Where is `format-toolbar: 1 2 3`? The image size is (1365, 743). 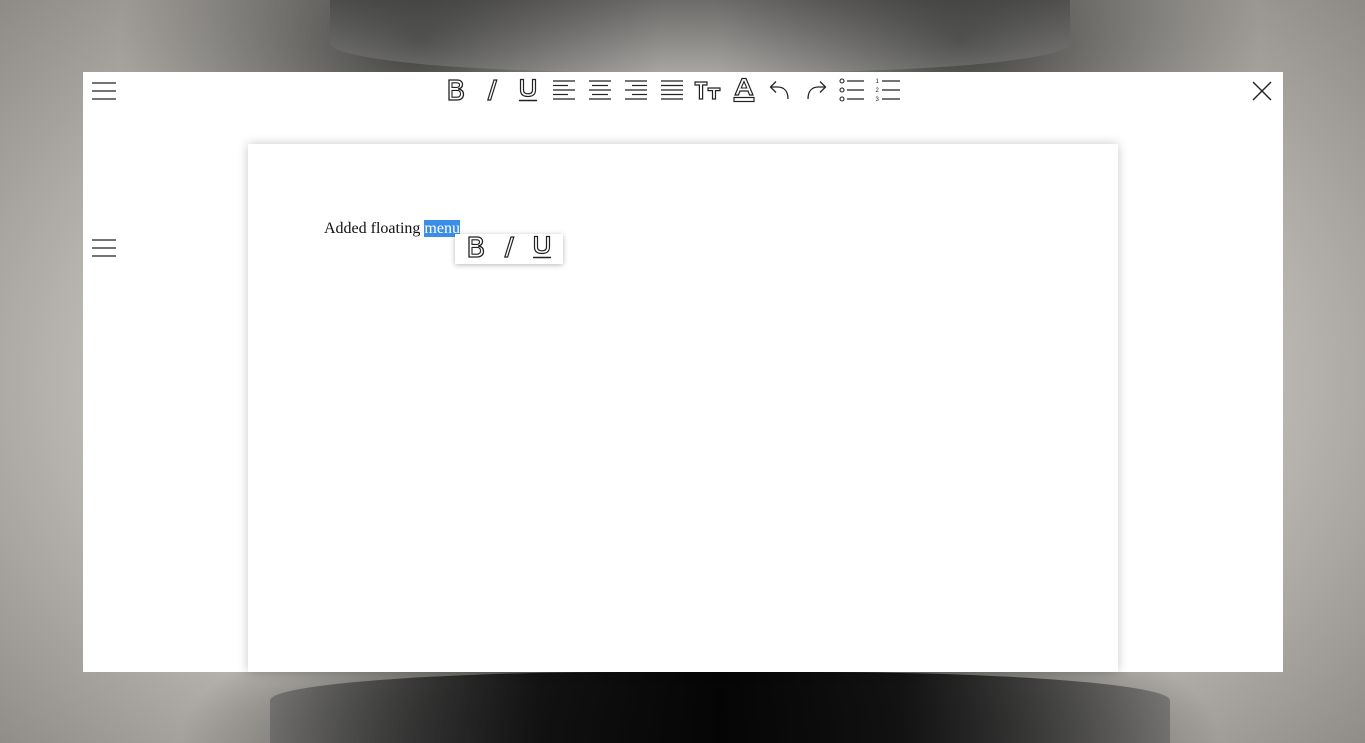 format-toolbar: 1 2 3 is located at coordinates (675, 92).